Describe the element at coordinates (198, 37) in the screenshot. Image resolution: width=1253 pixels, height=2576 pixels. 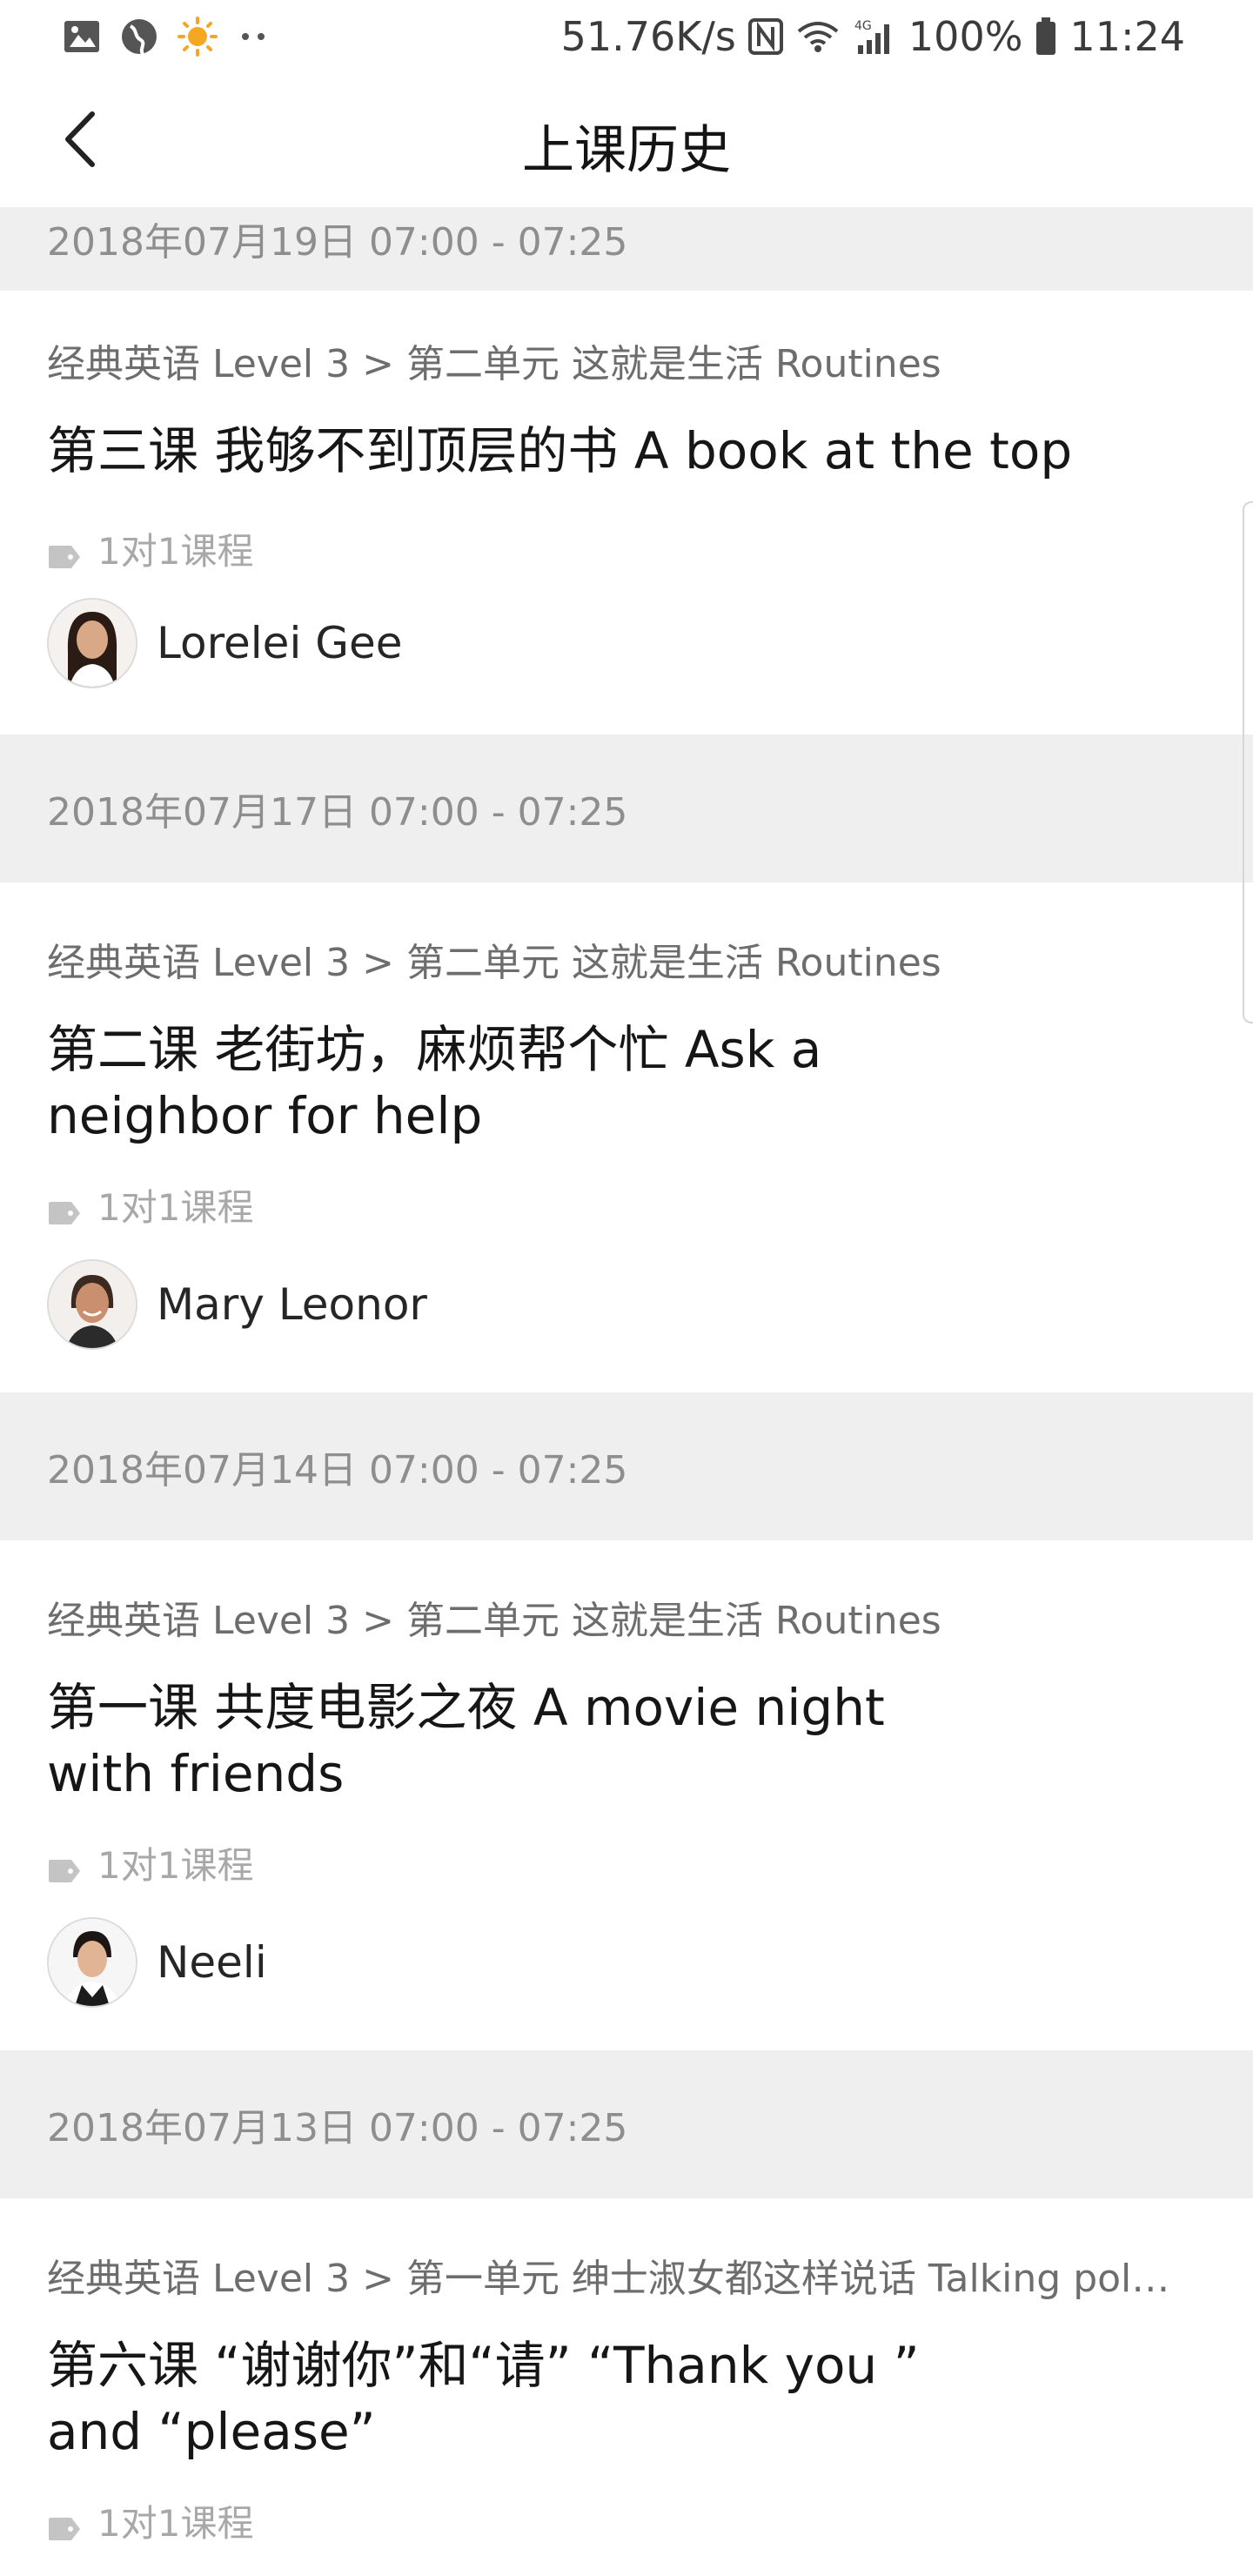
I see `sun-icon` at that location.